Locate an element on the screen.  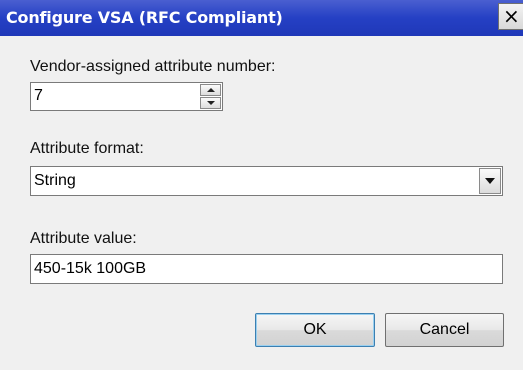
attribute-value-input: 450-15k 100GB is located at coordinates (266, 269).